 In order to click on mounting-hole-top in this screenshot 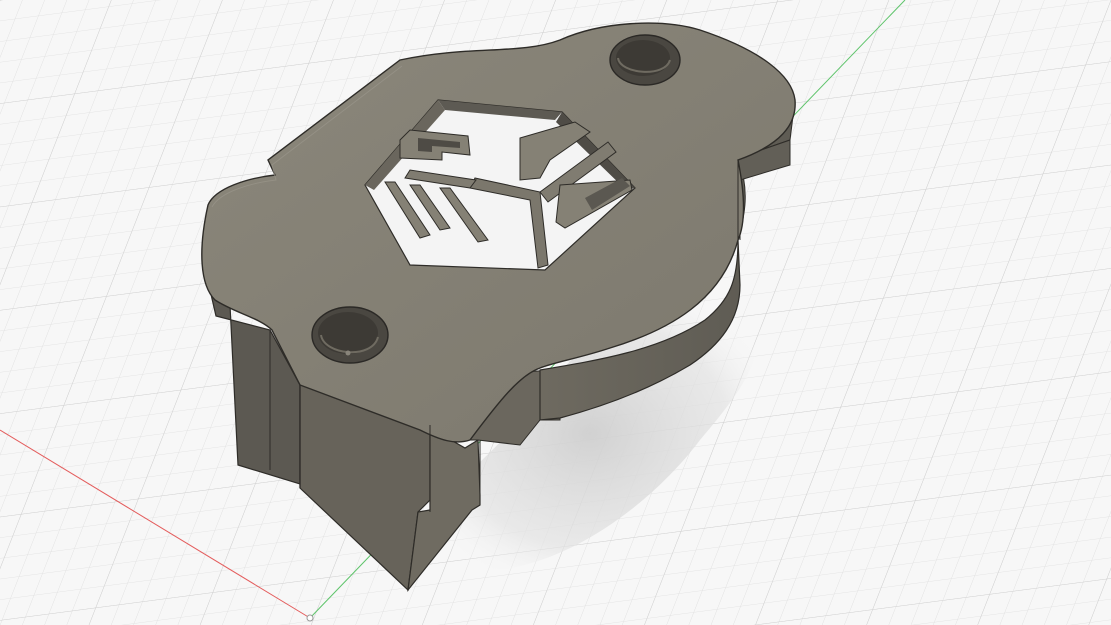, I will do `click(645, 60)`.